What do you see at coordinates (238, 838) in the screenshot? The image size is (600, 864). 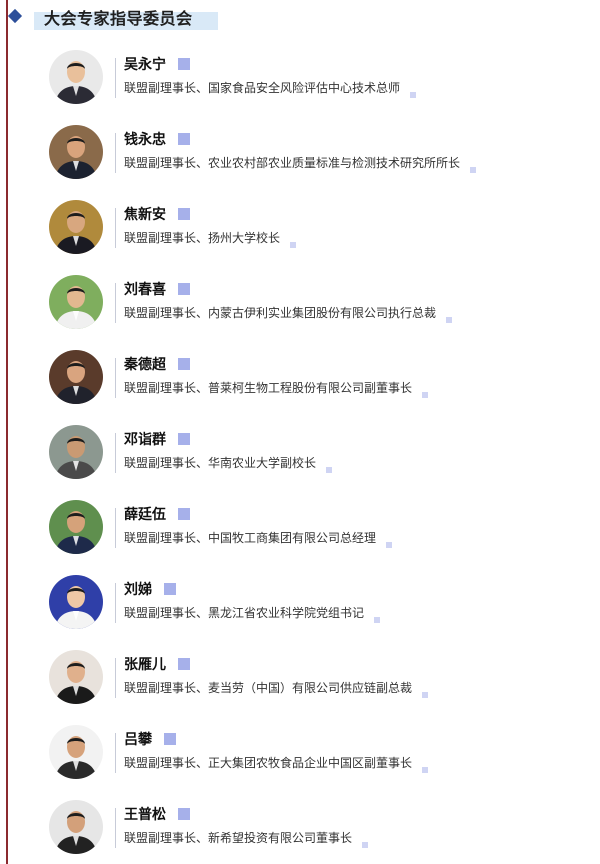 I see `member-role: 联盟副理事长、新希望投资有限公司董事长` at bounding box center [238, 838].